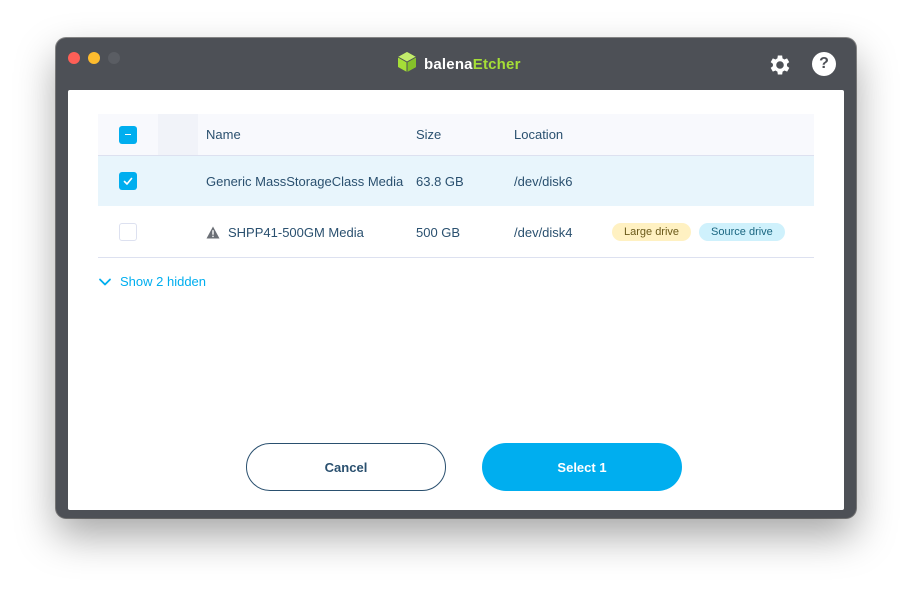  I want to click on column-header-size: Size, so click(428, 134).